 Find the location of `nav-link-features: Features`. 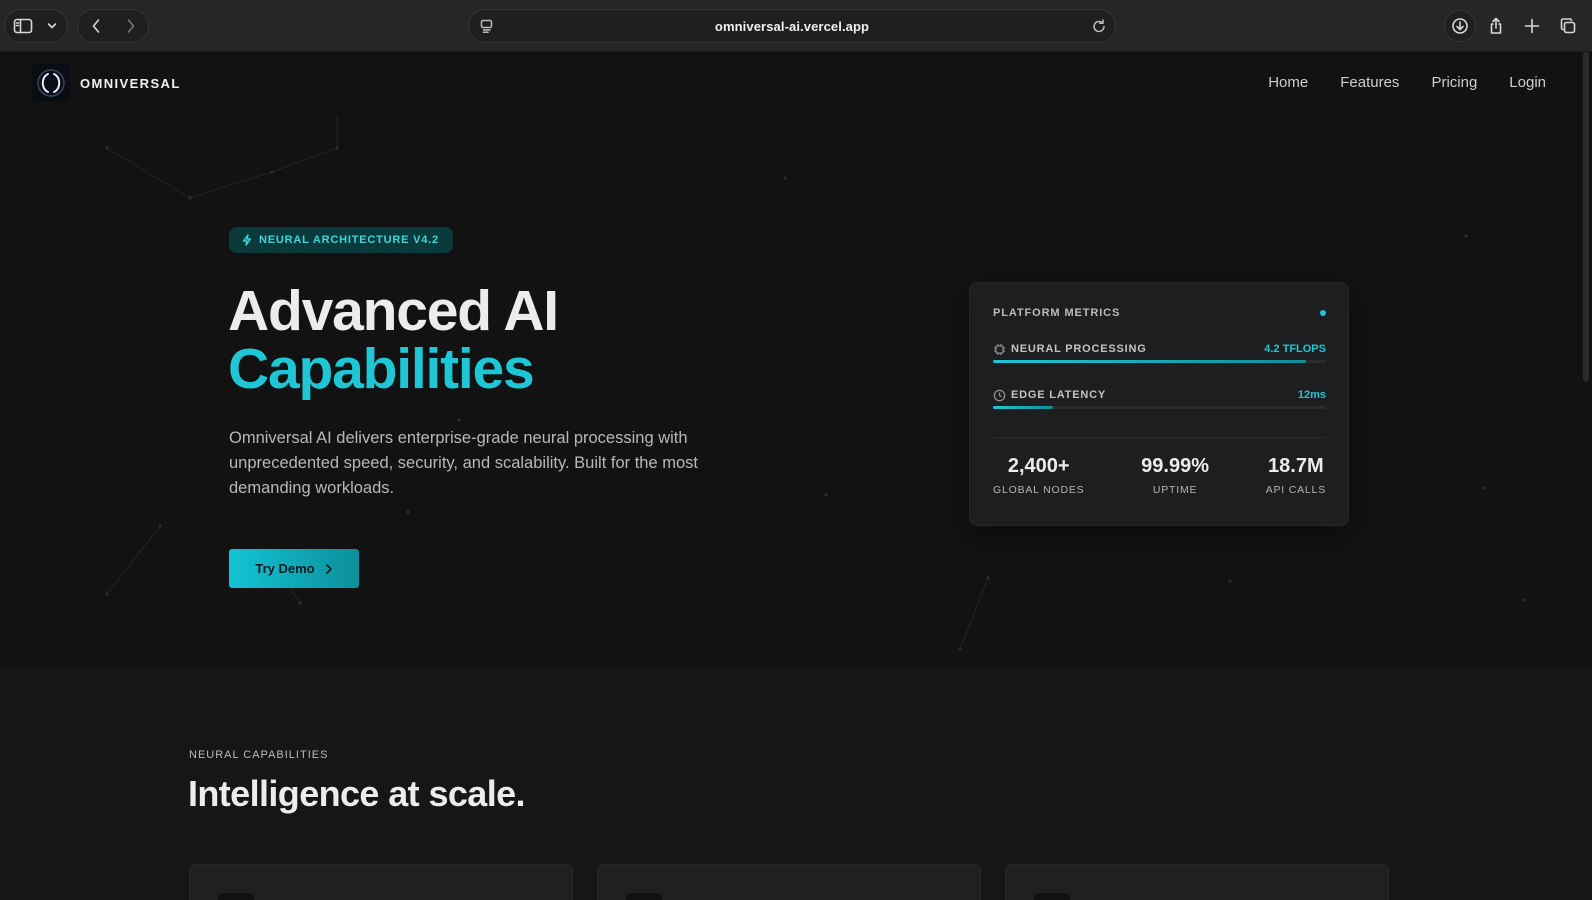

nav-link-features: Features is located at coordinates (1369, 82).